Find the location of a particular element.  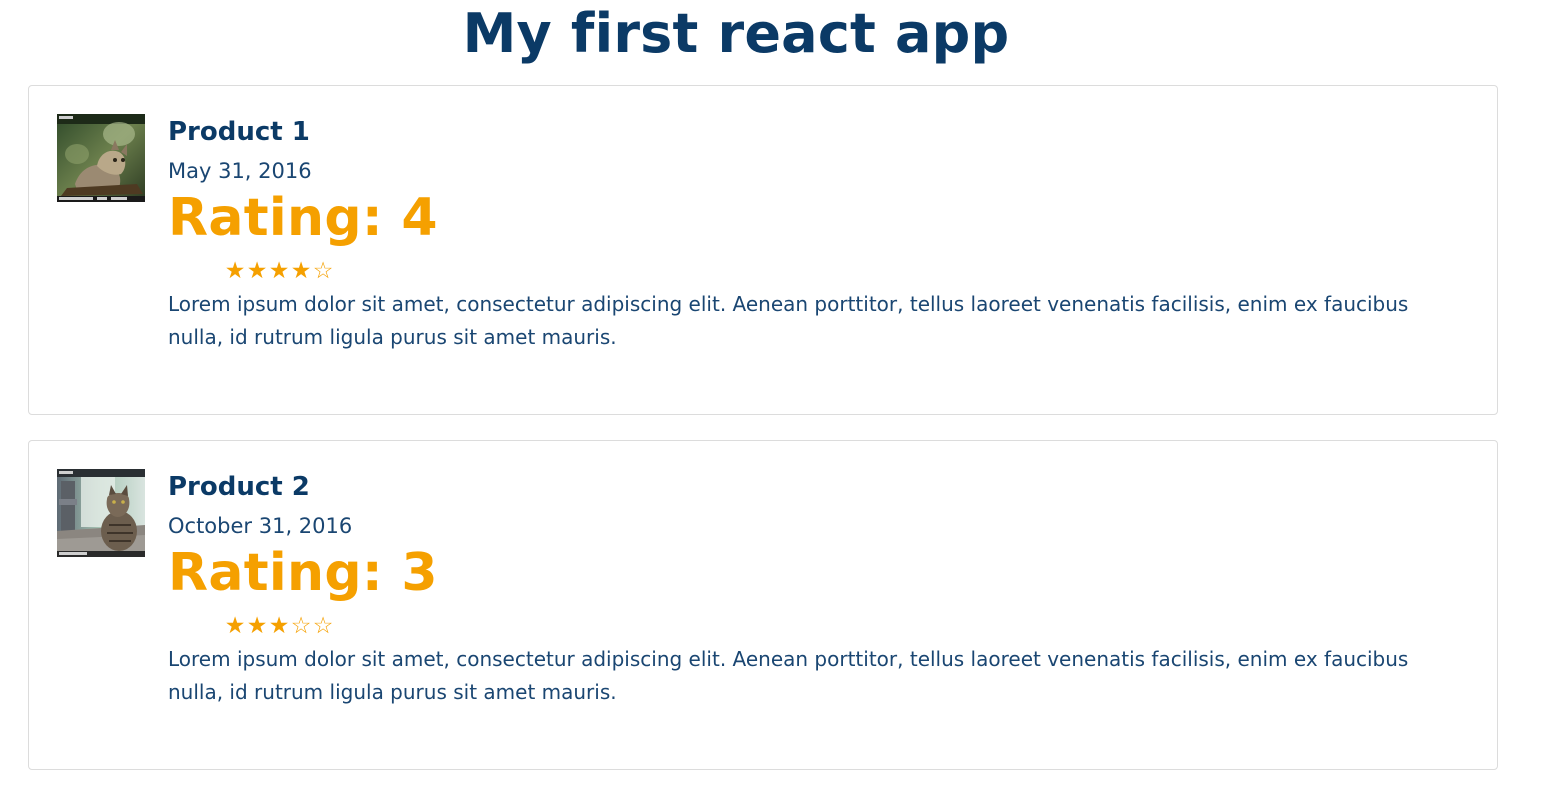

product-date: May 31, 2016 is located at coordinates (240, 171).